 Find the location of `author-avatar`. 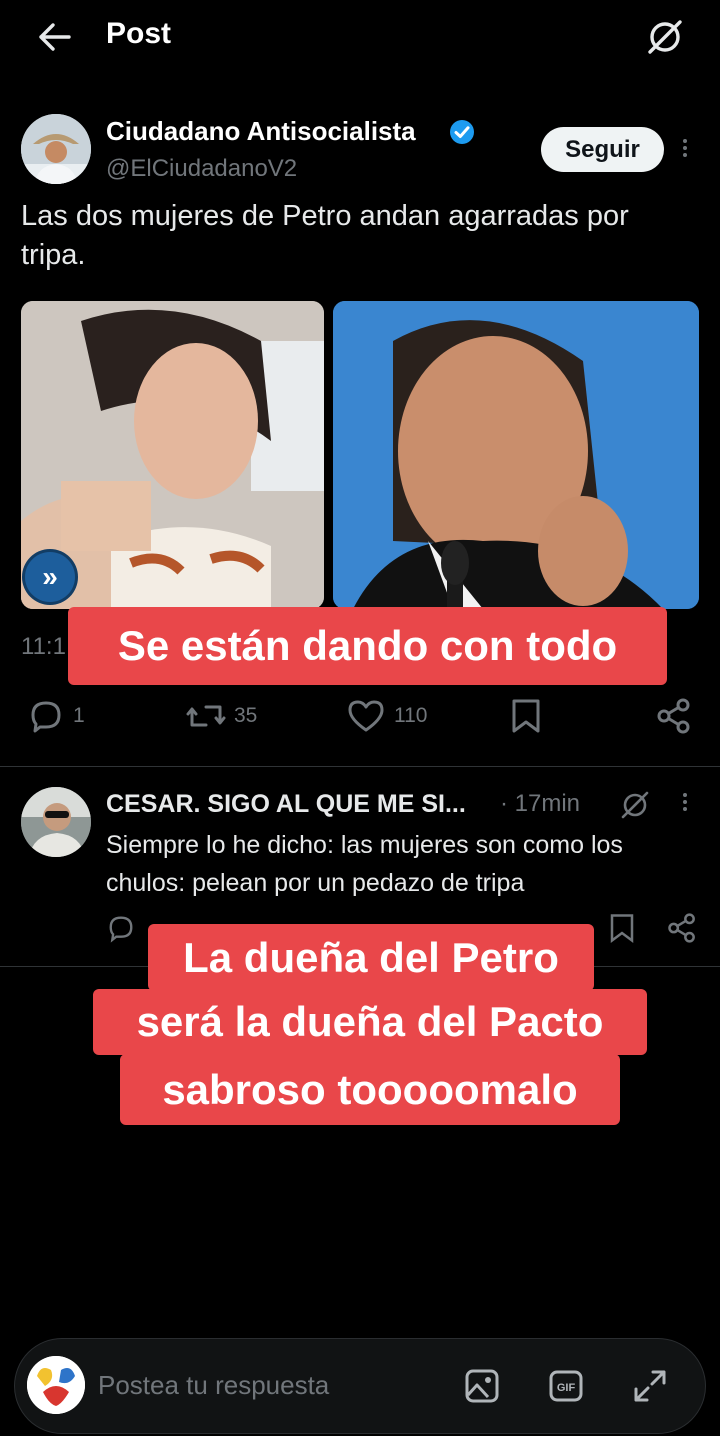

author-avatar is located at coordinates (56, 149).